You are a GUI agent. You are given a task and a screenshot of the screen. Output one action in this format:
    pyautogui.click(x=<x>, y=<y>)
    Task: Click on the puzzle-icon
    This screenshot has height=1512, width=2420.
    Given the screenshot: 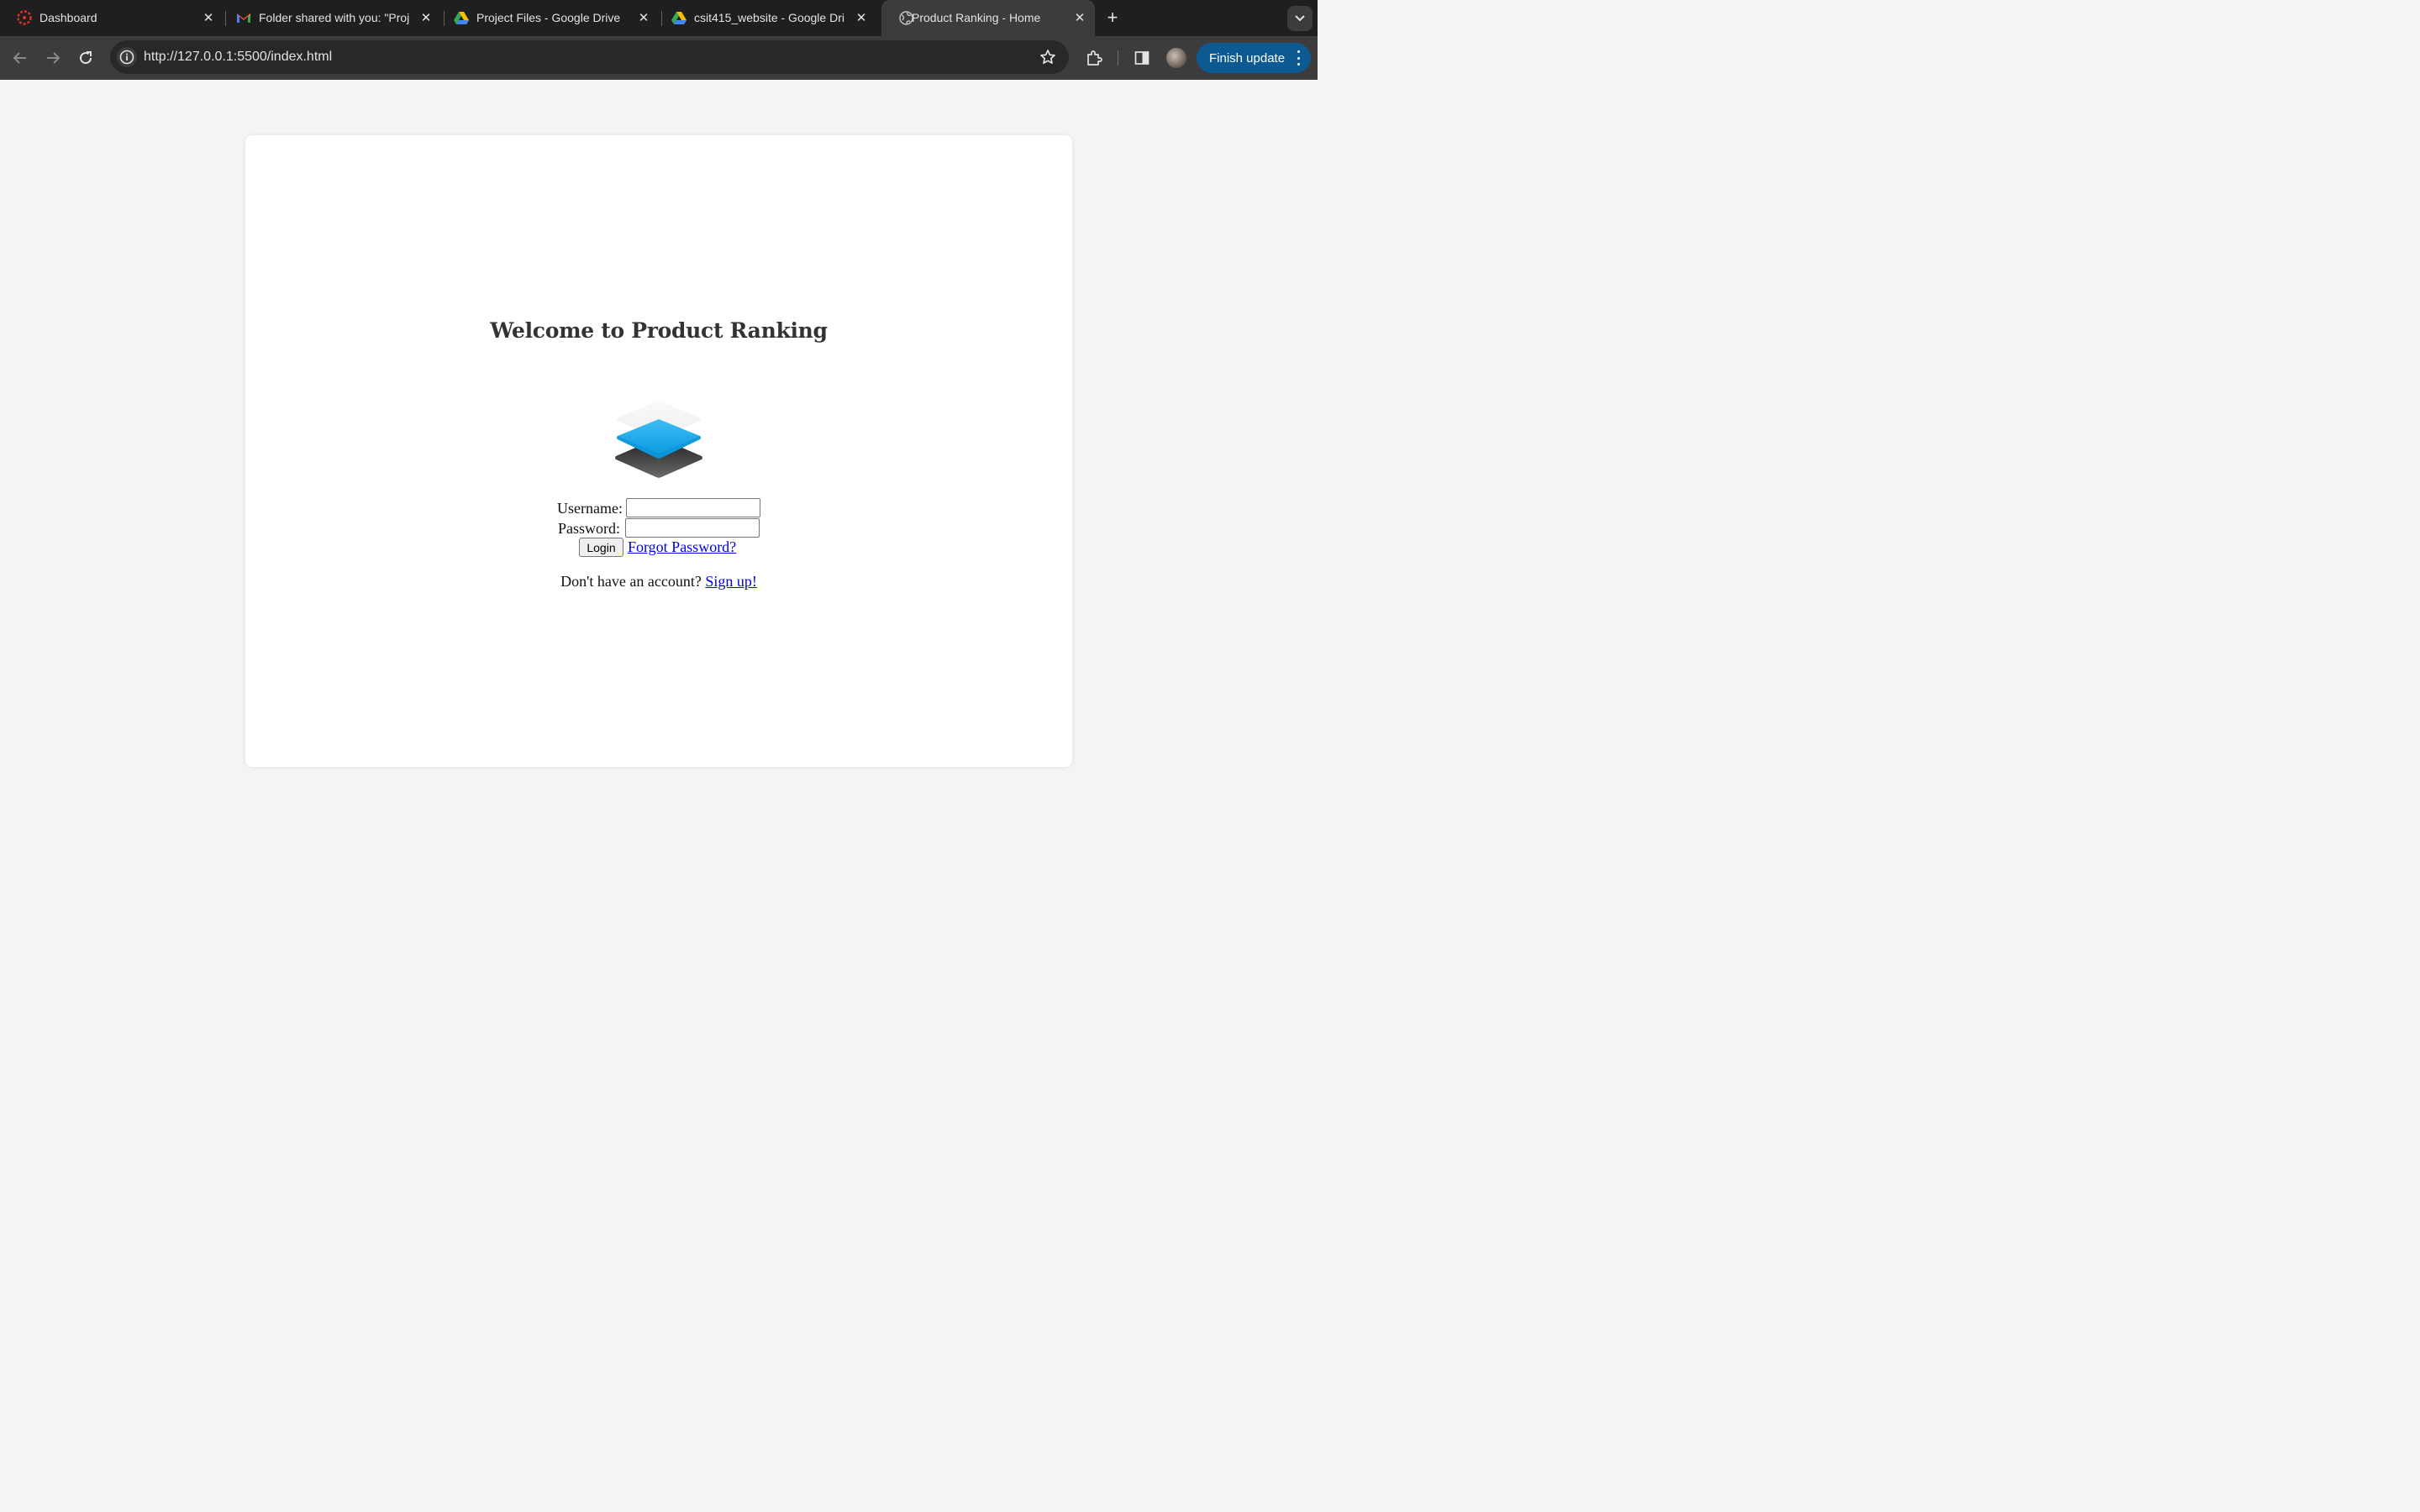 What is the action you would take?
    pyautogui.click(x=1094, y=58)
    